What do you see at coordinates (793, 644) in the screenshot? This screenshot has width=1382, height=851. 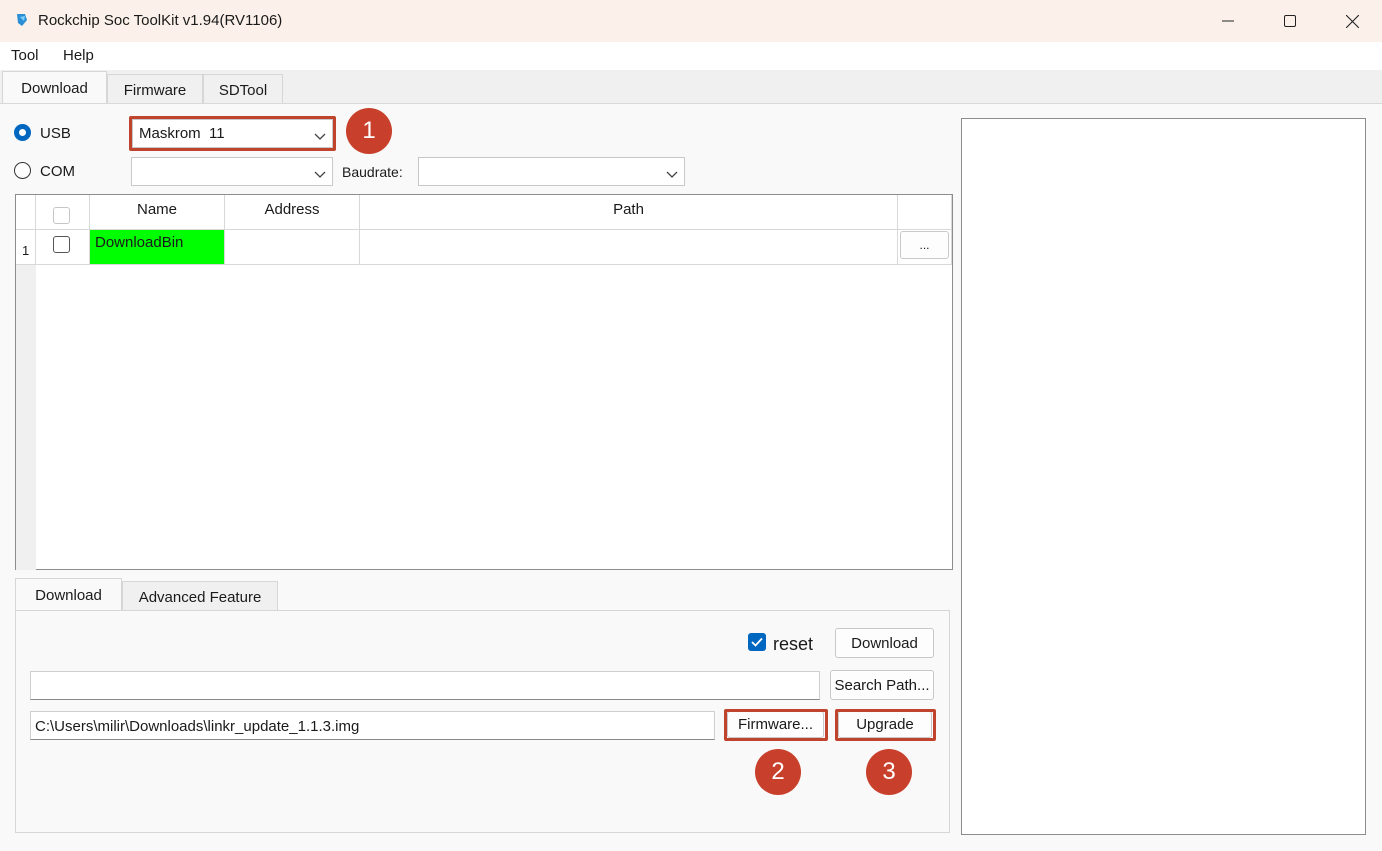 I see `reset-label: reset` at bounding box center [793, 644].